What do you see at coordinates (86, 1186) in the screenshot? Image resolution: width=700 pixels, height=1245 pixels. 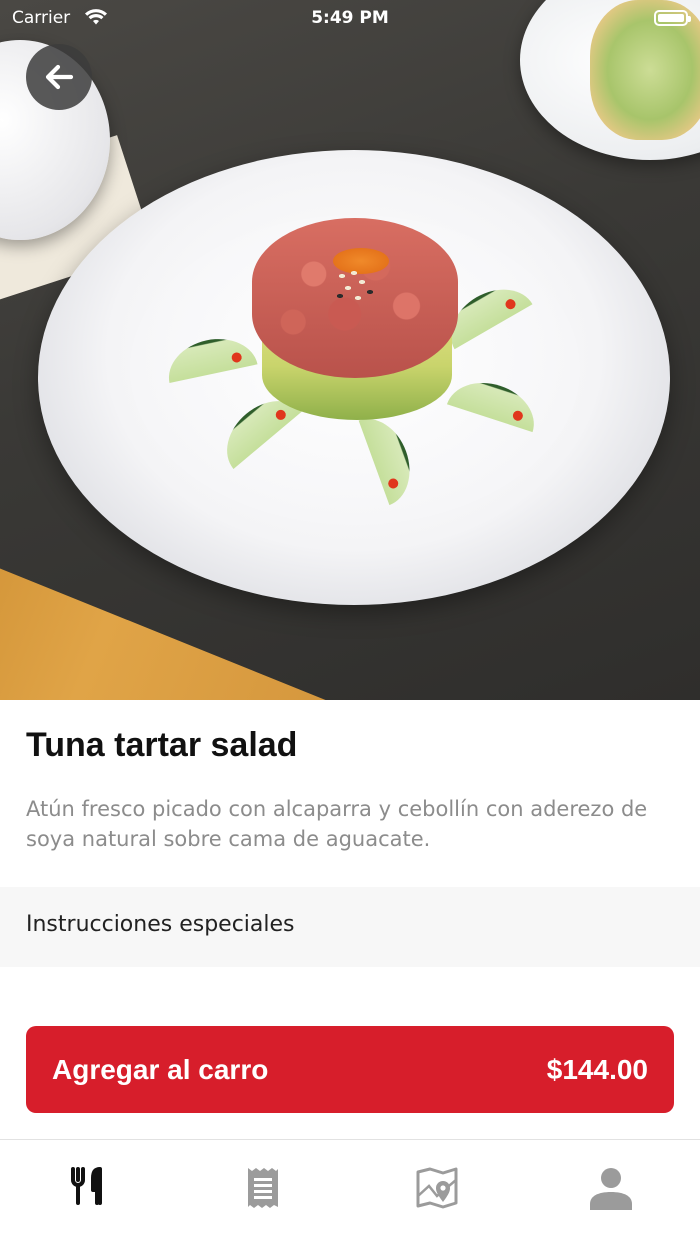 I see `fork-knife-icon` at bounding box center [86, 1186].